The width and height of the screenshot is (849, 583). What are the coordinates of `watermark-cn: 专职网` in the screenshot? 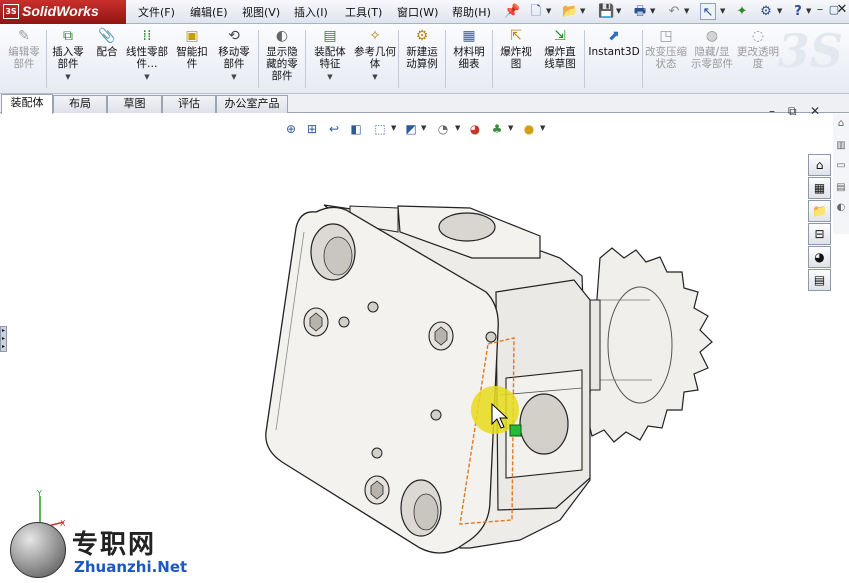 It's located at (114, 545).